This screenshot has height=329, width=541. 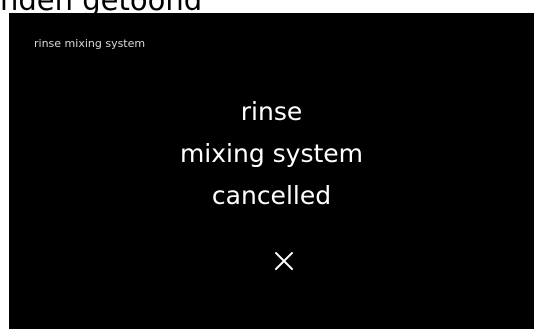 What do you see at coordinates (271, 195) in the screenshot?
I see `message-line-3: cancelled` at bounding box center [271, 195].